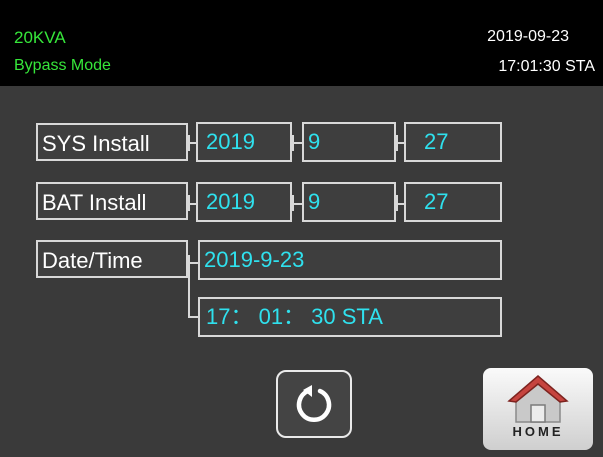 Image resolution: width=603 pixels, height=457 pixels. What do you see at coordinates (528, 36) in the screenshot?
I see `system-date: 2019-09-23` at bounding box center [528, 36].